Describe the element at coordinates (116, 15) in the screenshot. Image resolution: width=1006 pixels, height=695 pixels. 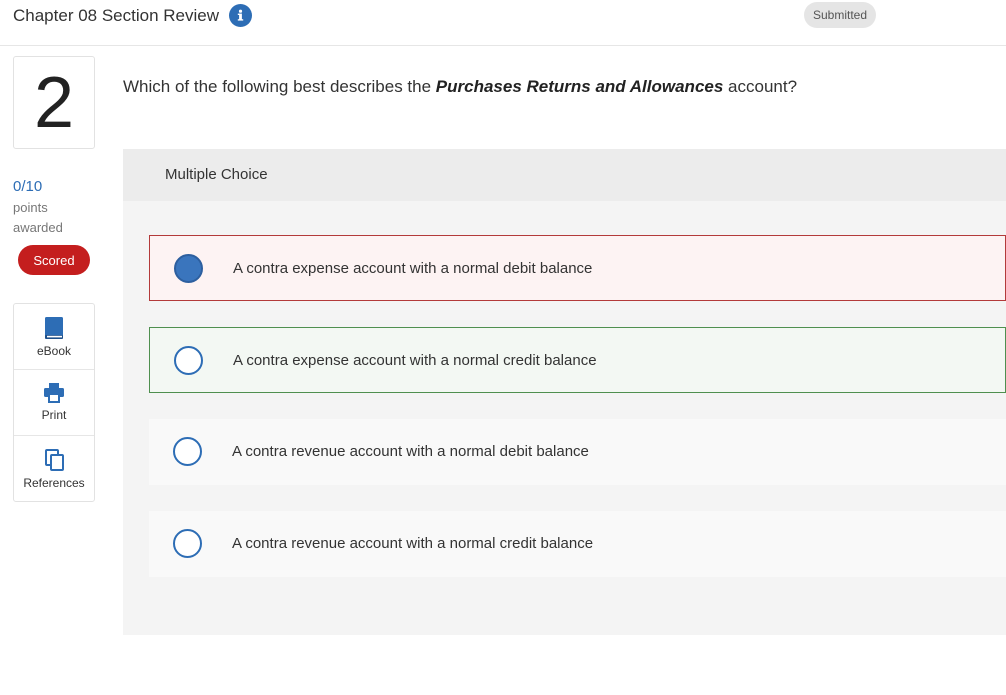
I see `assignment-title: Chapter 08 Section Review` at that location.